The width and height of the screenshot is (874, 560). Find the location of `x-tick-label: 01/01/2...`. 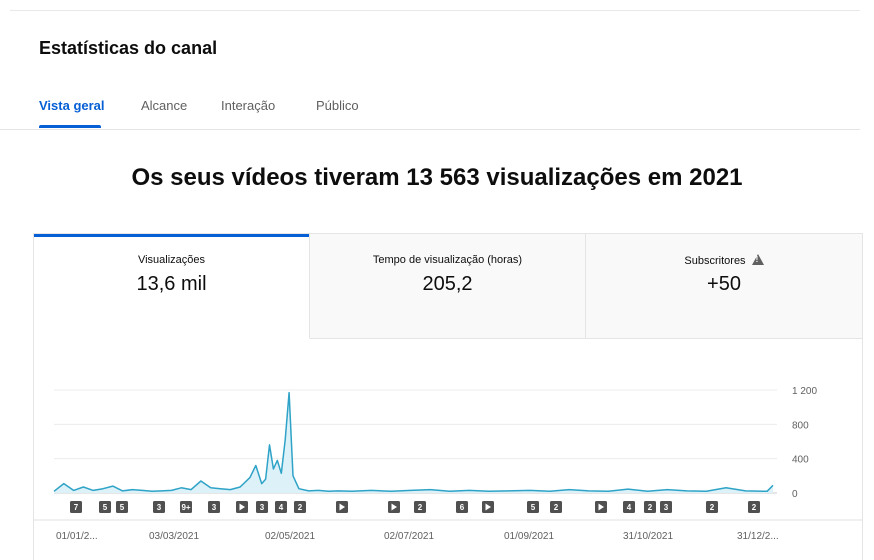

x-tick-label: 01/01/2... is located at coordinates (77, 536).